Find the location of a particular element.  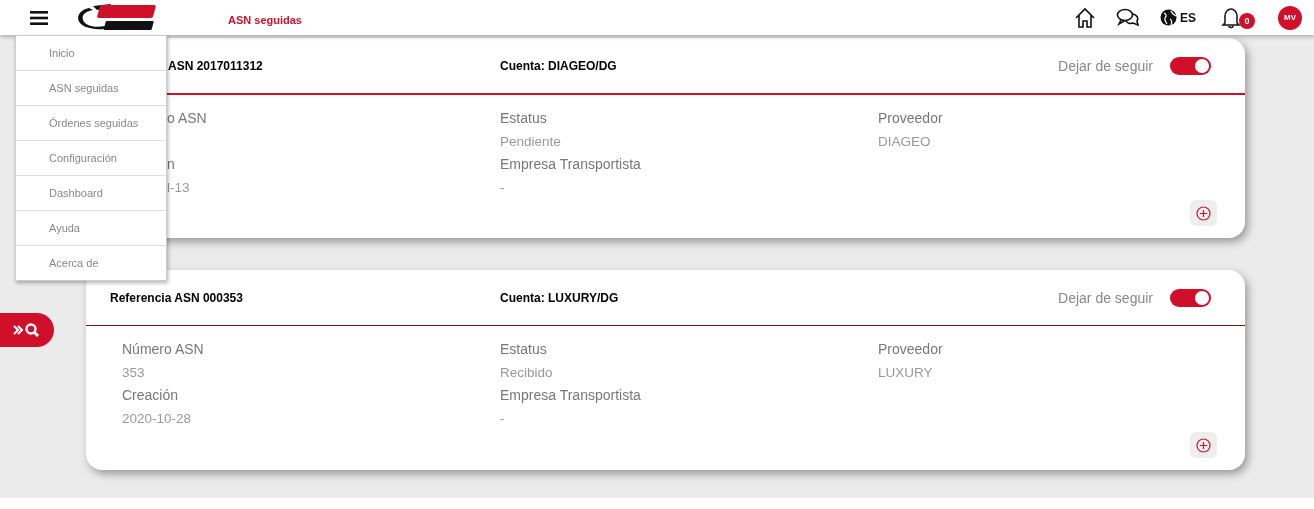

field-label: Creación is located at coordinates (151, 395).